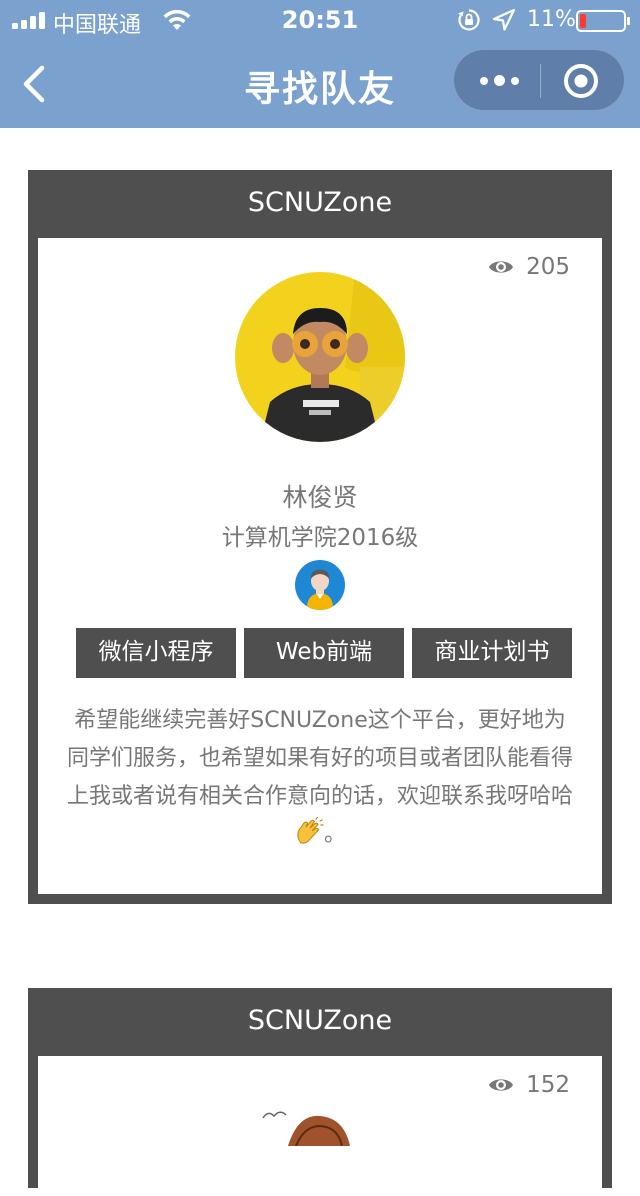 The height and width of the screenshot is (1196, 640). I want to click on rotation-lock-icon, so click(469, 20).